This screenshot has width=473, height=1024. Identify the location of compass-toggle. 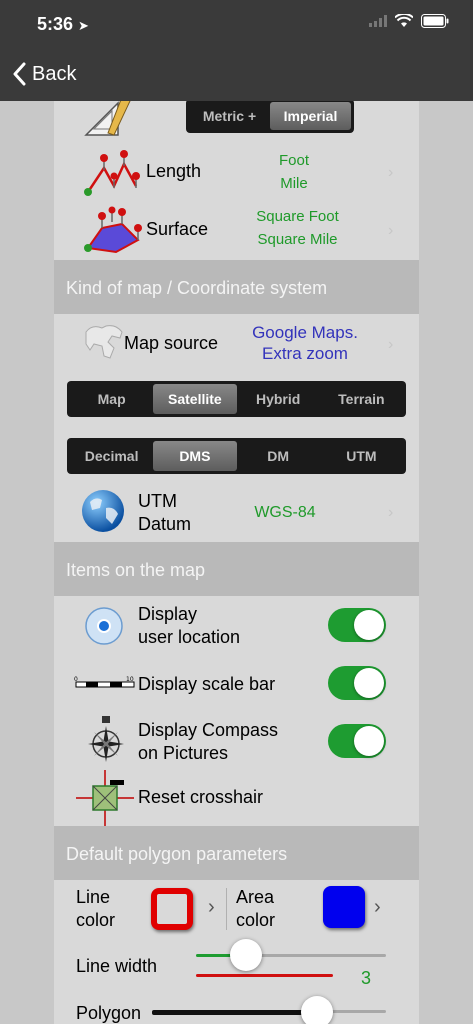
(357, 741).